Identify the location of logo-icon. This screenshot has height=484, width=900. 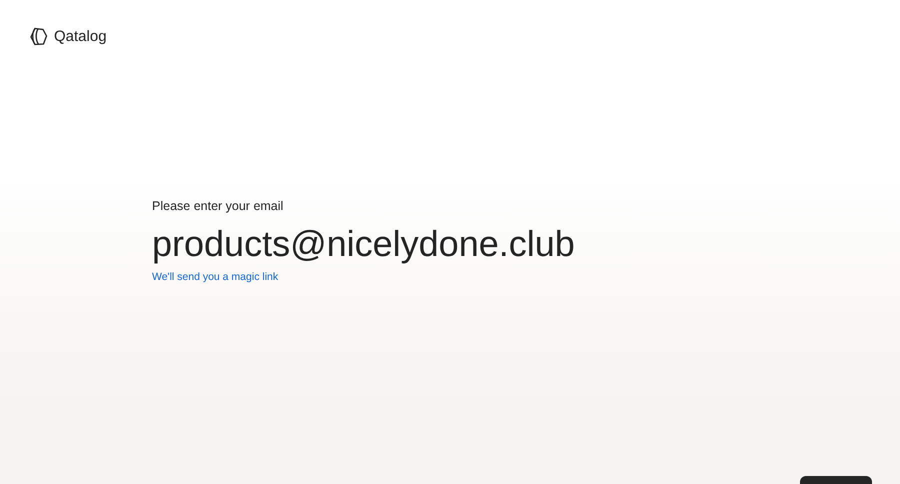
(38, 36).